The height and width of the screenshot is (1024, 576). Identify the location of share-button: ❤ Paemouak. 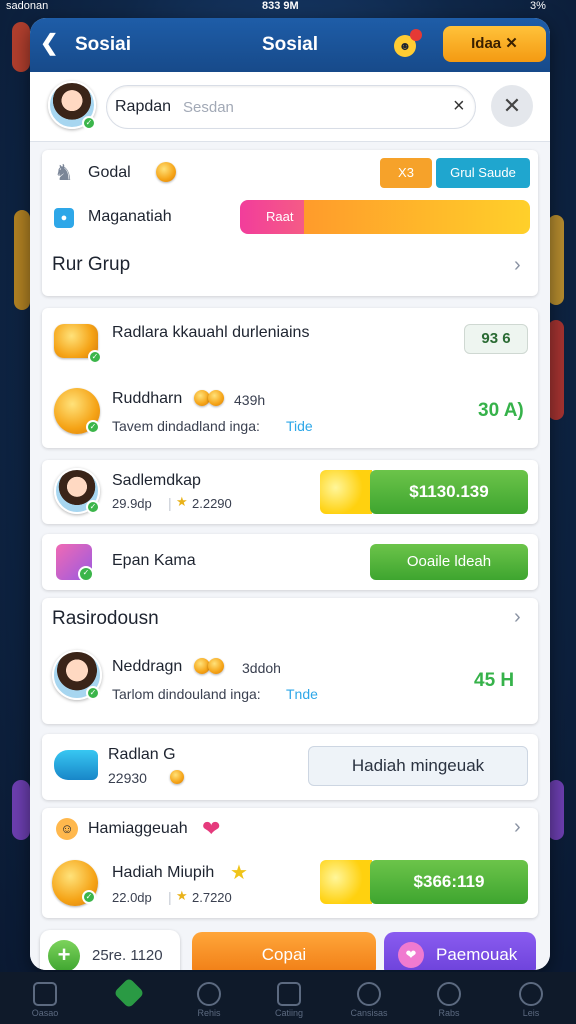
(460, 951).